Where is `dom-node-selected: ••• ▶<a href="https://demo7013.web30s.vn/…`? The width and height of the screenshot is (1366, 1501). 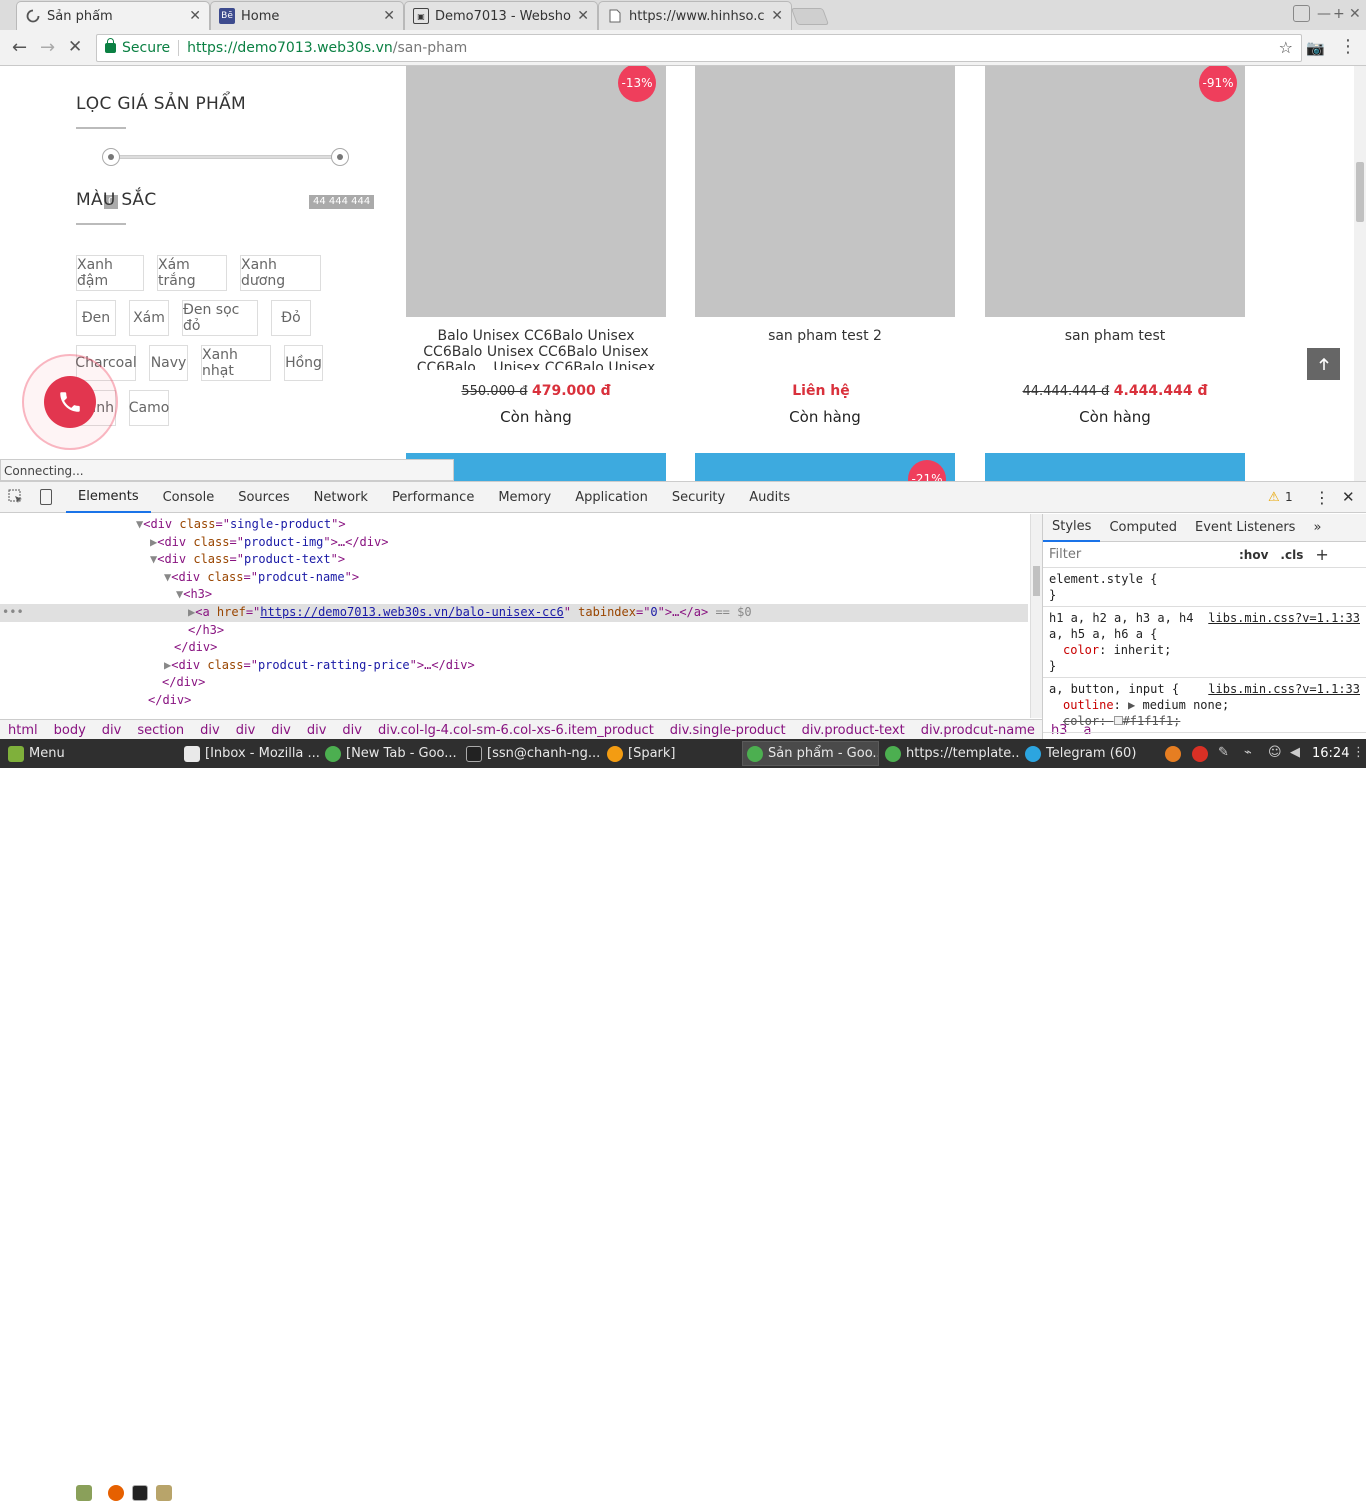 dom-node-selected: ••• ▶<a href="https://demo7013.web30s.vn/… is located at coordinates (514, 613).